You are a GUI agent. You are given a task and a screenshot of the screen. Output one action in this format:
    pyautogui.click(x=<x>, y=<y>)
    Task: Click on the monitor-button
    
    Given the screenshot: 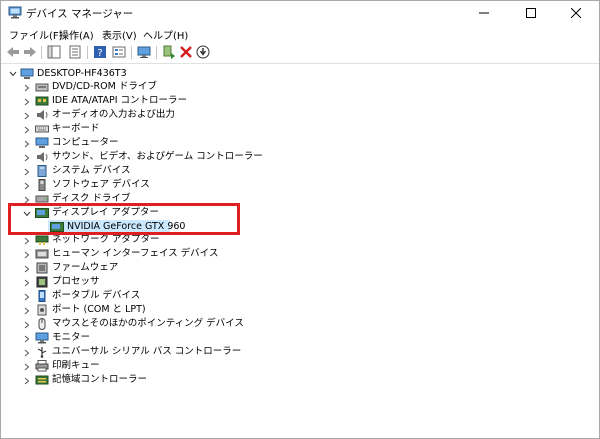 What is the action you would take?
    pyautogui.click(x=144, y=52)
    